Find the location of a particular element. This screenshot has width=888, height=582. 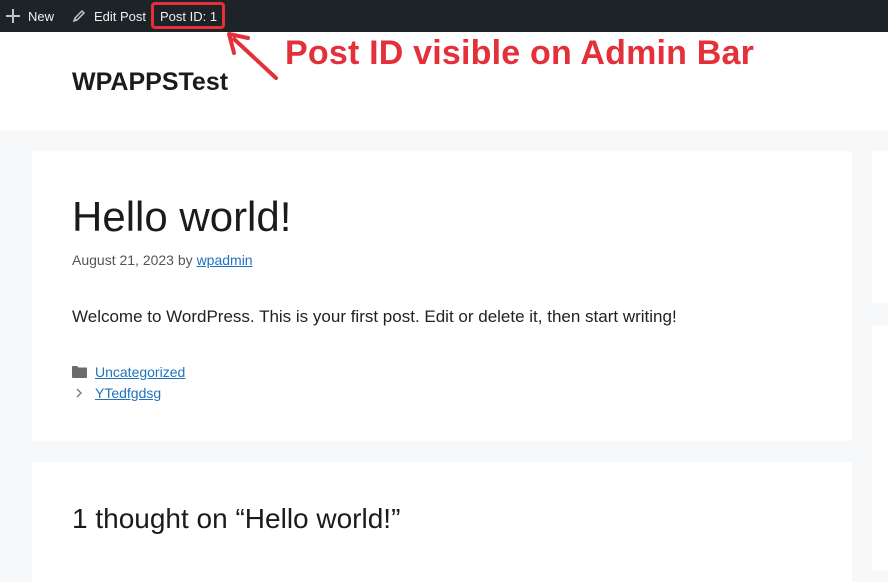

post-date: August 21, 2023 is located at coordinates (123, 260).